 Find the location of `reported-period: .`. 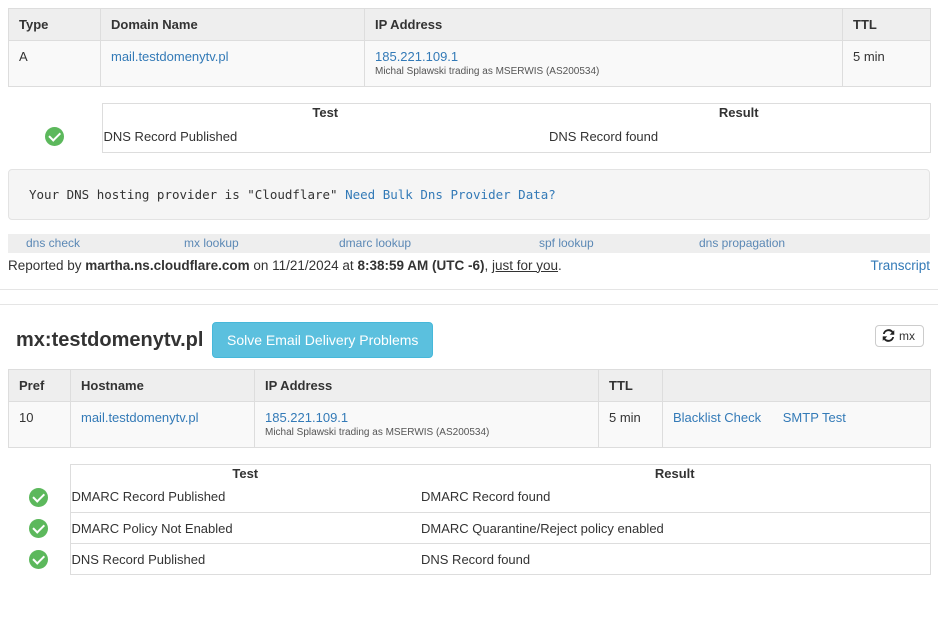

reported-period: . is located at coordinates (560, 265).